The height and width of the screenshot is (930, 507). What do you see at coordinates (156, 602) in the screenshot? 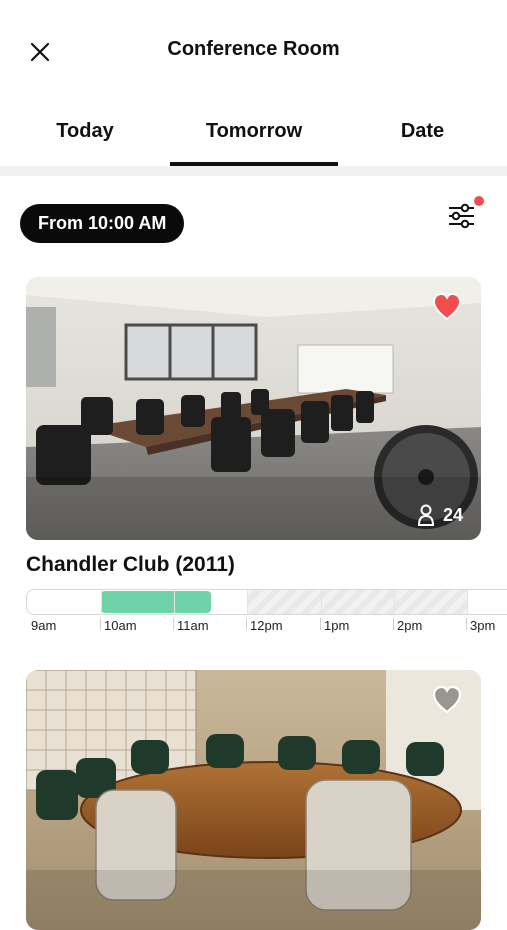
I see `booked-range` at bounding box center [156, 602].